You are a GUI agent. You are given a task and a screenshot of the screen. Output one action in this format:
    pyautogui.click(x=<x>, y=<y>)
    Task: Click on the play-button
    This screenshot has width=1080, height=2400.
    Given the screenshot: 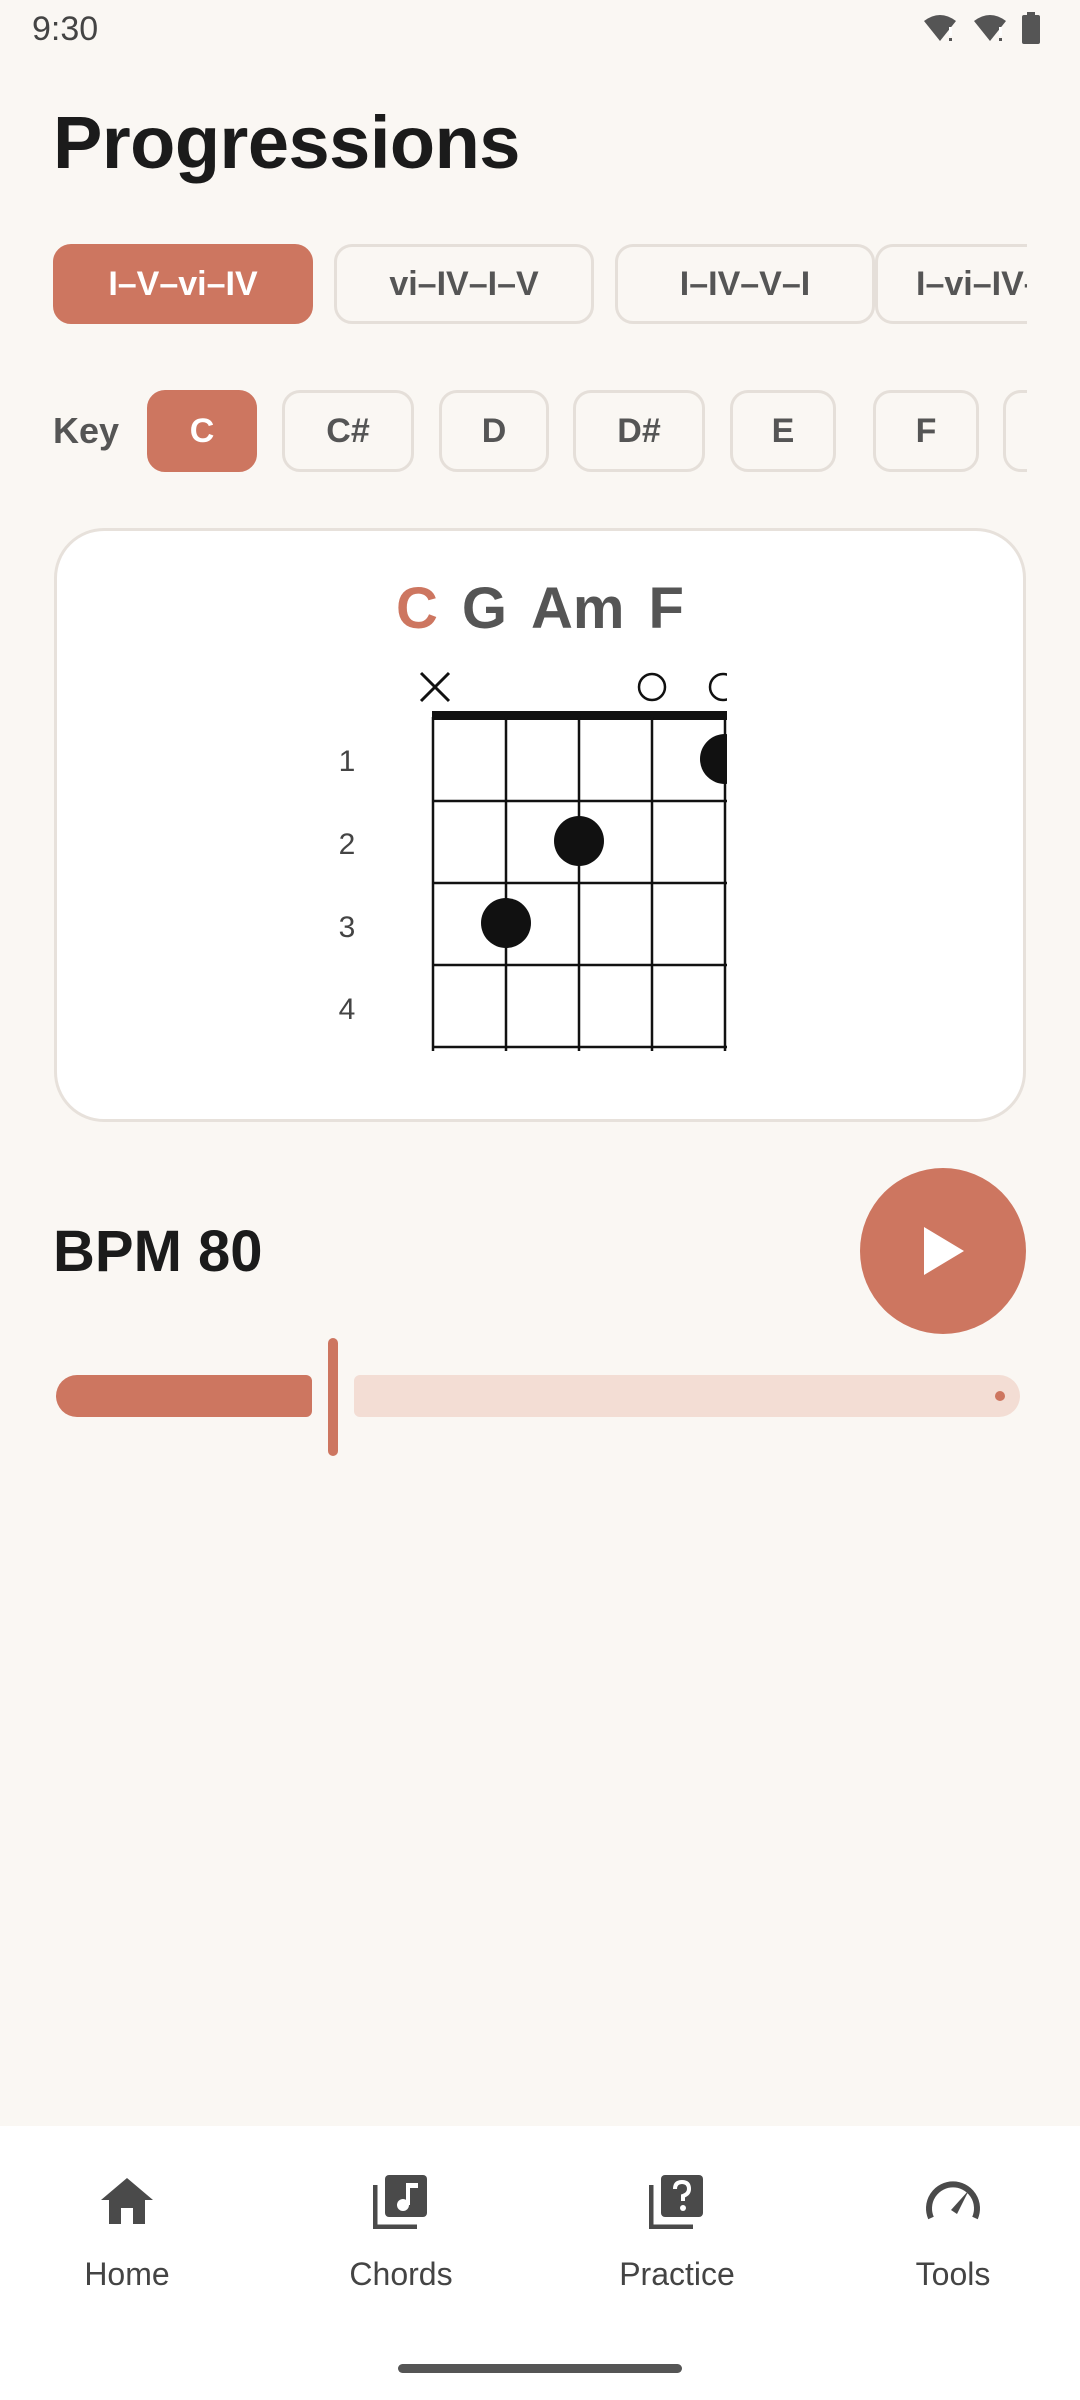 What is the action you would take?
    pyautogui.click(x=943, y=1251)
    